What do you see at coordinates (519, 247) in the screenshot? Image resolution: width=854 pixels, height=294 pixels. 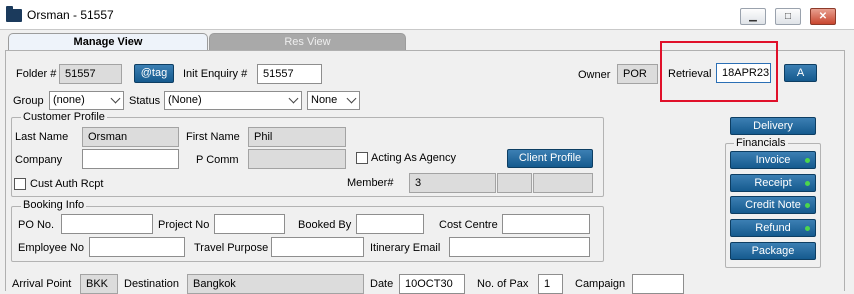 I see `itinerary-email-field` at bounding box center [519, 247].